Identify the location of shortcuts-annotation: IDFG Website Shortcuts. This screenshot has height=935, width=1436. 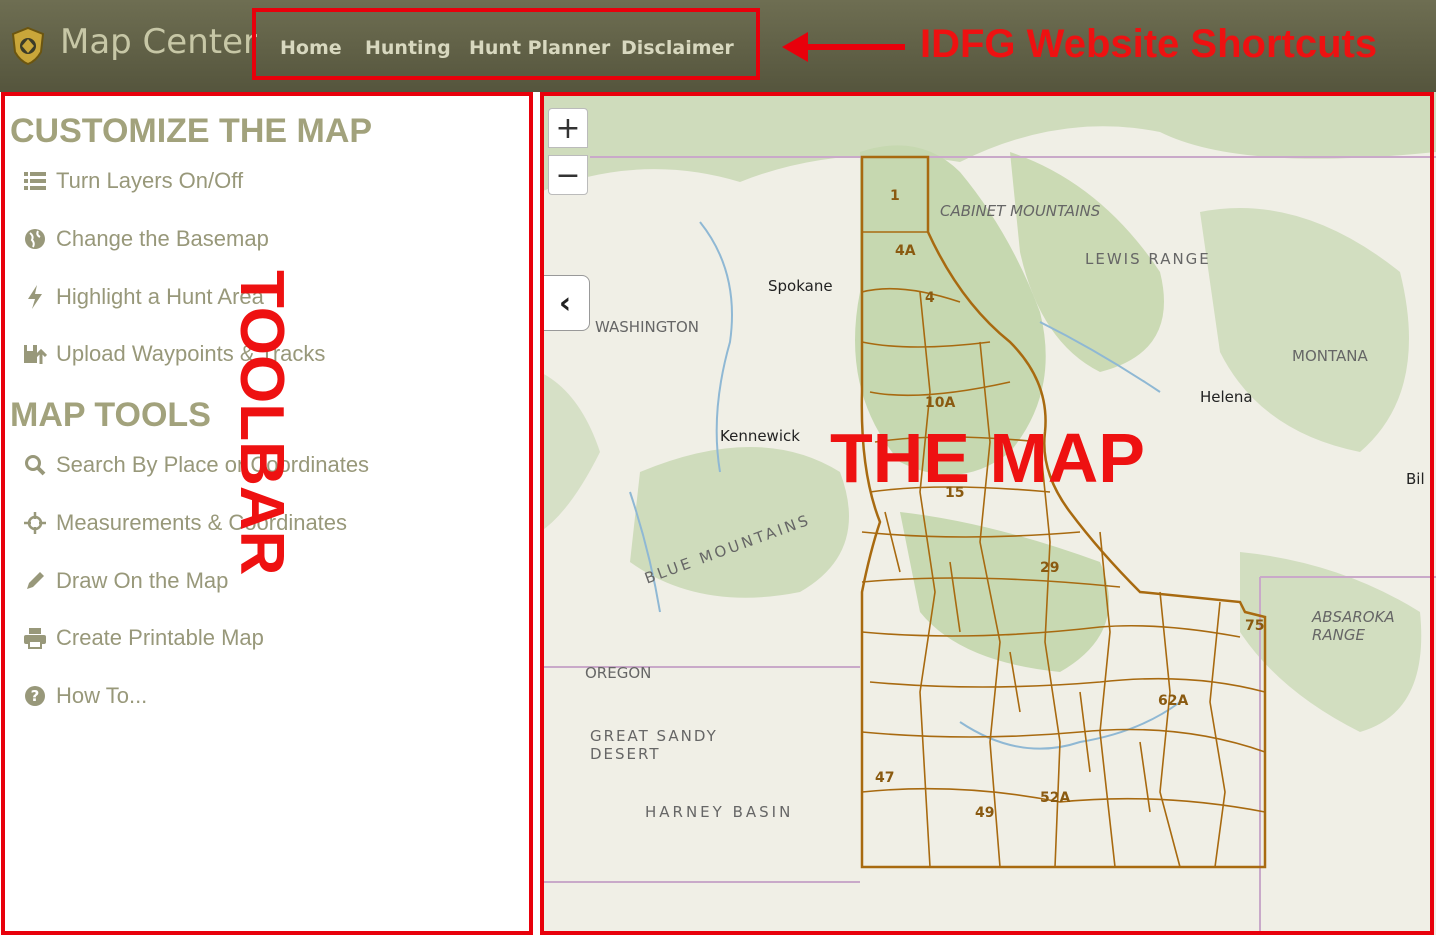
(1149, 44).